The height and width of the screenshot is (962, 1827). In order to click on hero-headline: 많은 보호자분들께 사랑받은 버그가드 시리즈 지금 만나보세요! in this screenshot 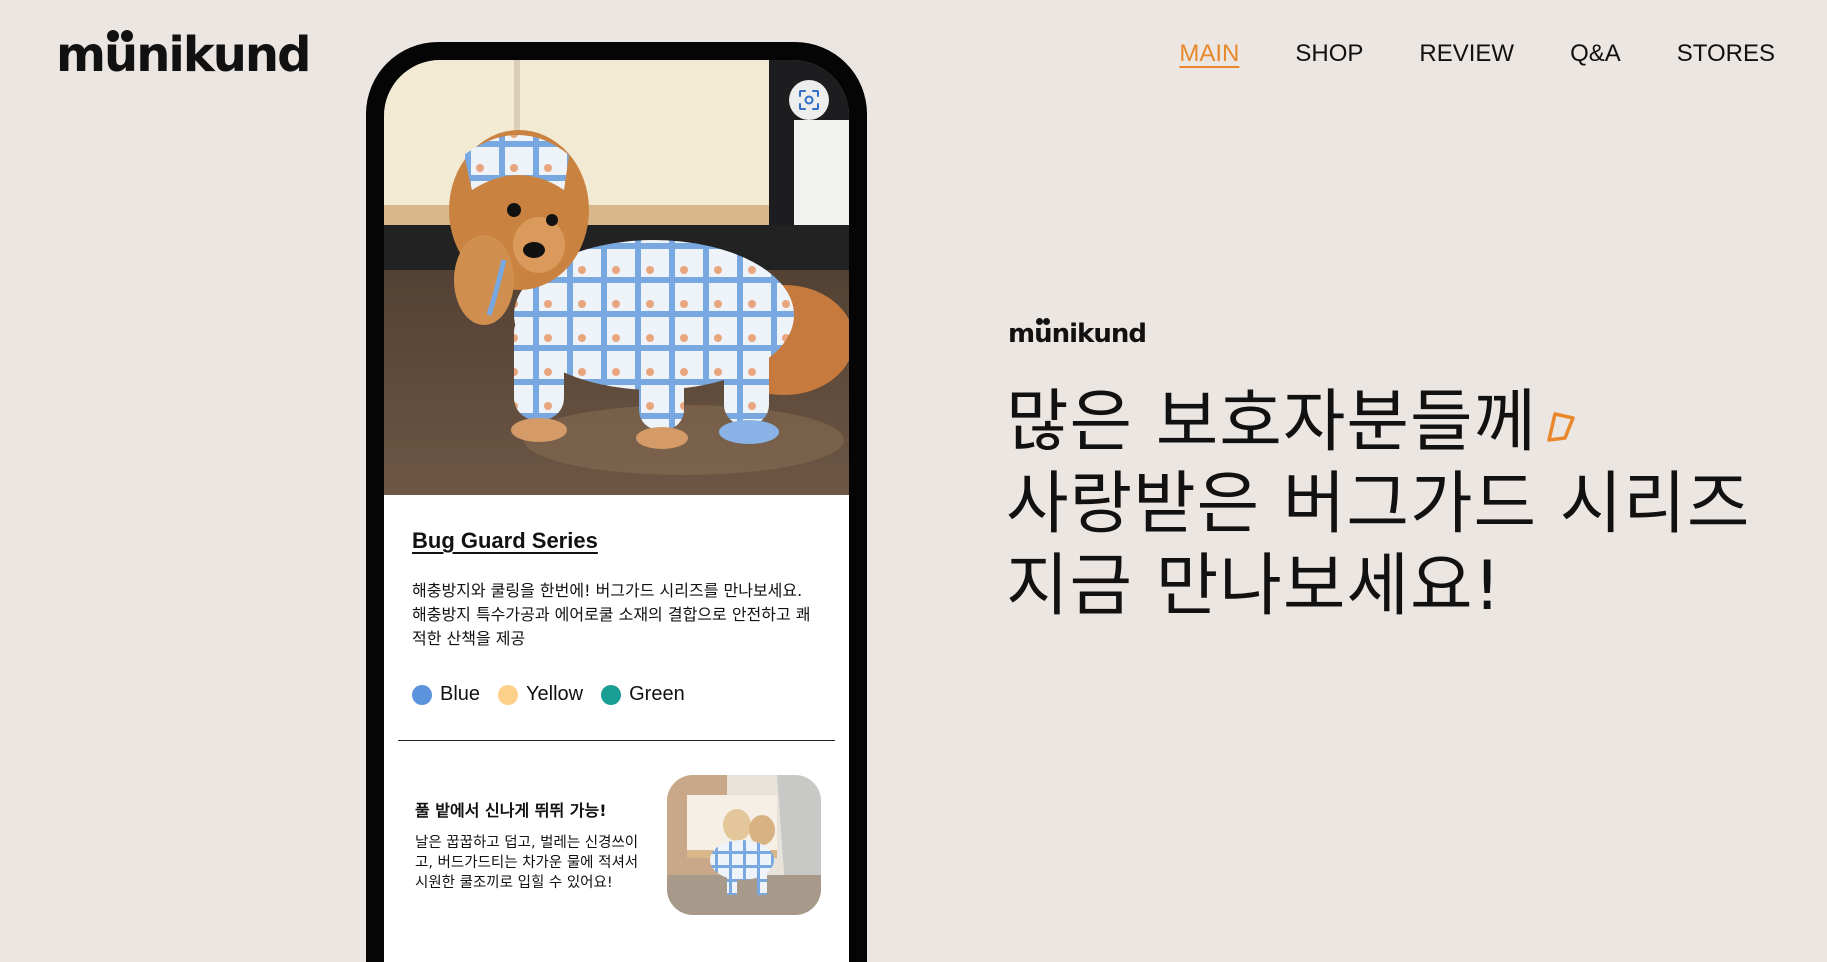, I will do `click(1378, 505)`.